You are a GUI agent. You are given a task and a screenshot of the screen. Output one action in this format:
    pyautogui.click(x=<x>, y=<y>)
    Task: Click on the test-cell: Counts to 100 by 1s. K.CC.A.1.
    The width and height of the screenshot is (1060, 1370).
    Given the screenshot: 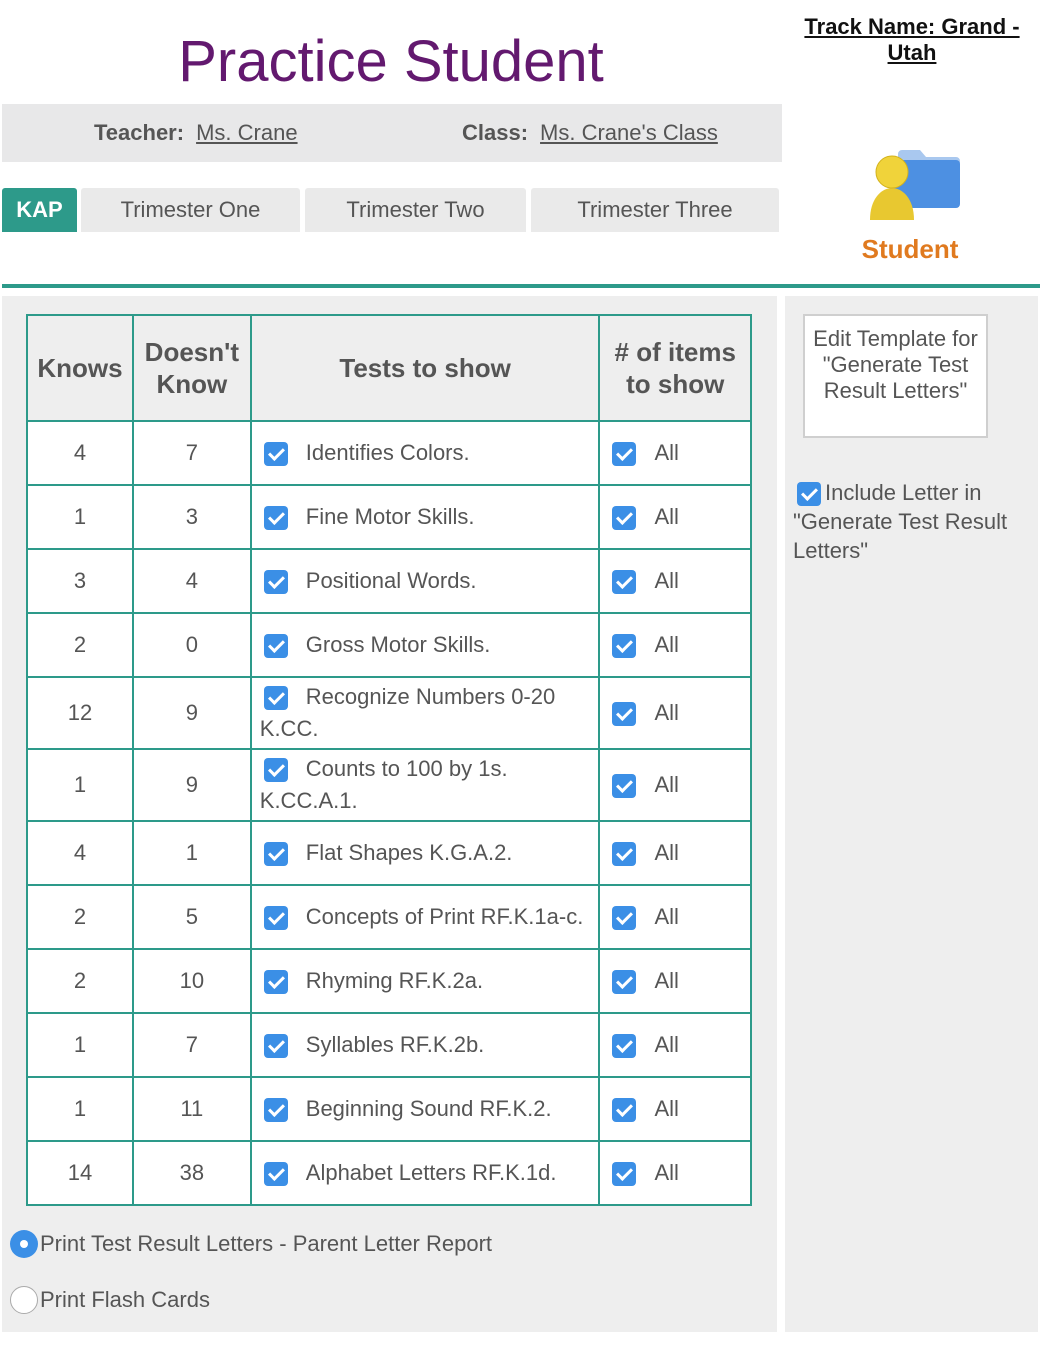 What is the action you would take?
    pyautogui.click(x=425, y=785)
    